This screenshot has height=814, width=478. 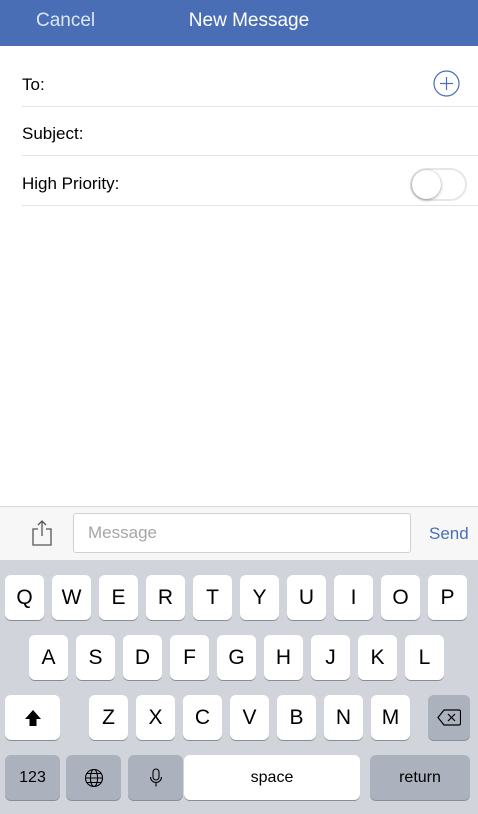 What do you see at coordinates (377, 657) in the screenshot?
I see `key-k: K` at bounding box center [377, 657].